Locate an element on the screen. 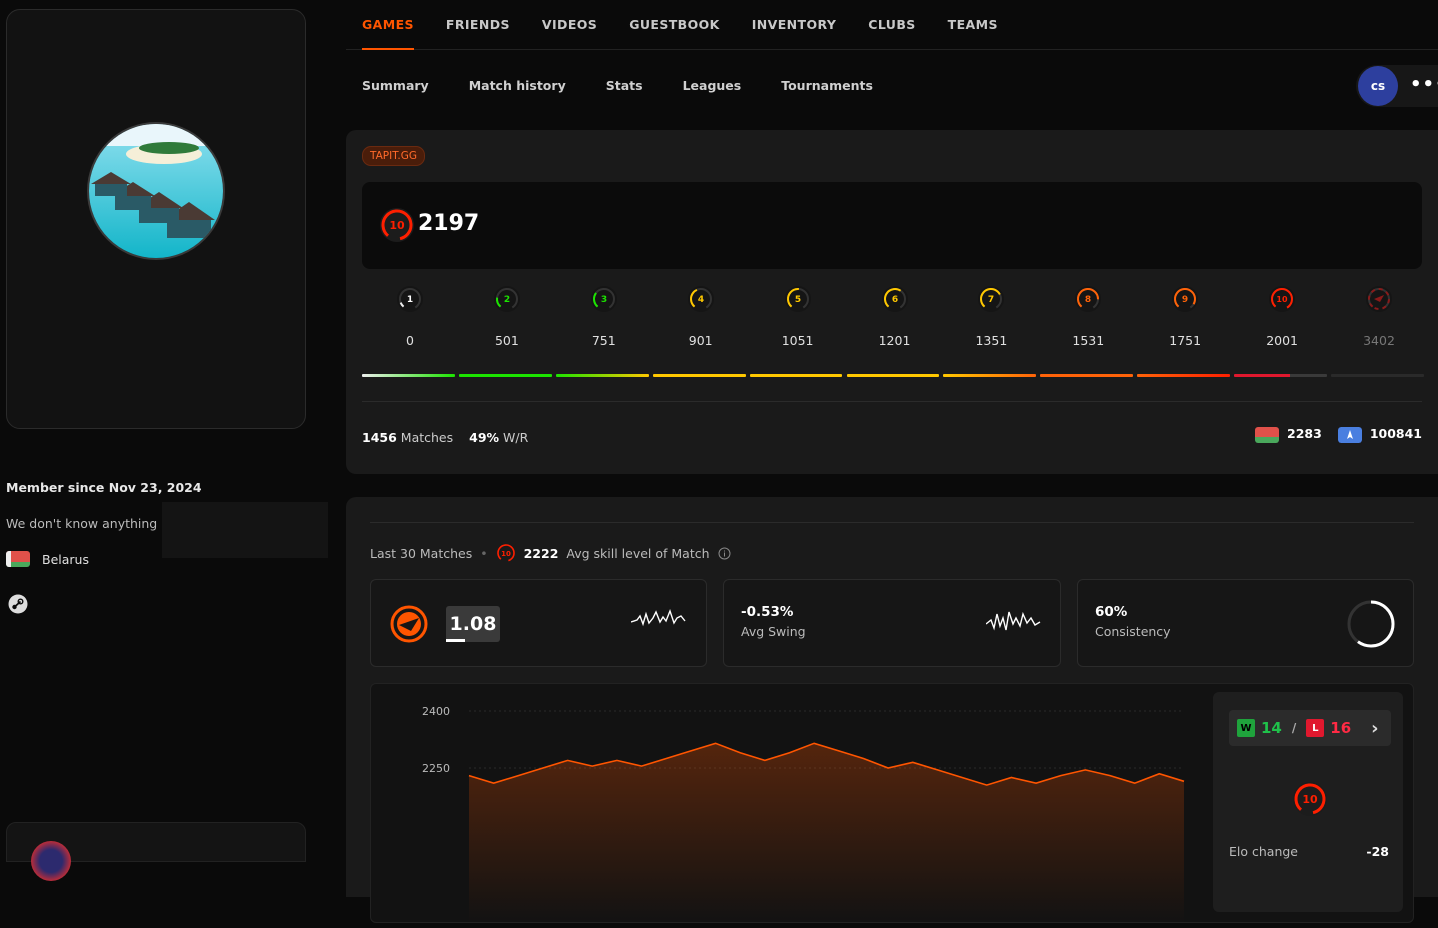  level-min-elo: 501 is located at coordinates (506, 340).